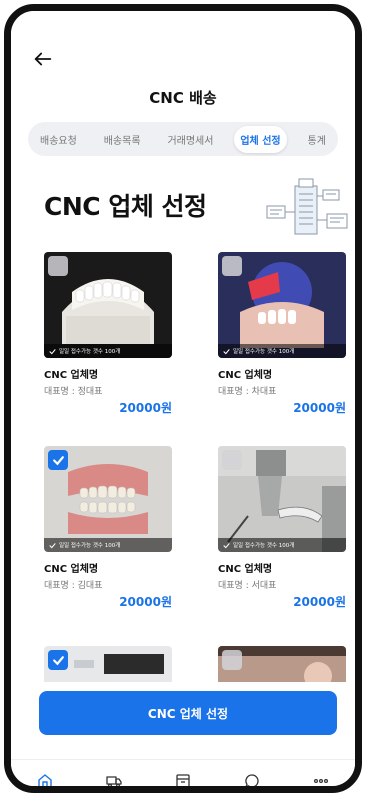 The image size is (366, 797). Describe the element at coordinates (183, 779) in the screenshot. I see `box-icon` at that location.